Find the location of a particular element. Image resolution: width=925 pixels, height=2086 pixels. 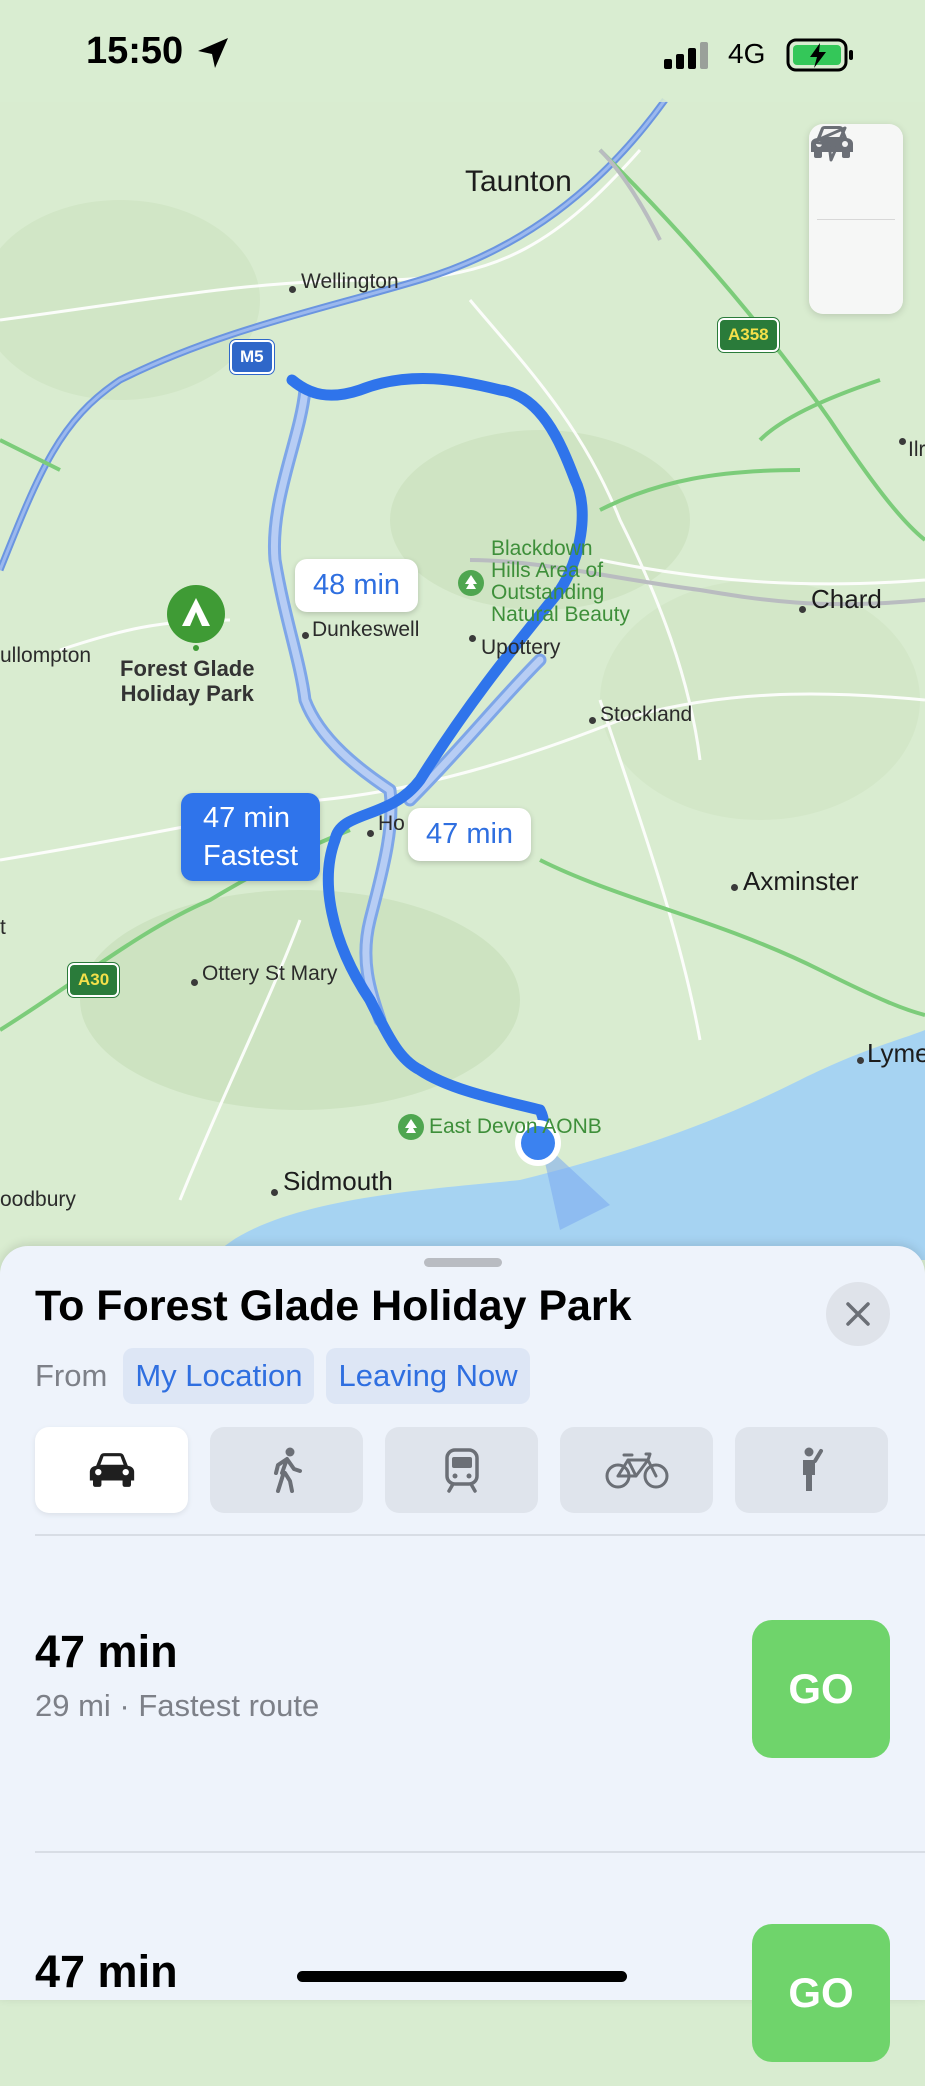

mode-rideshare-button is located at coordinates (811, 1470).